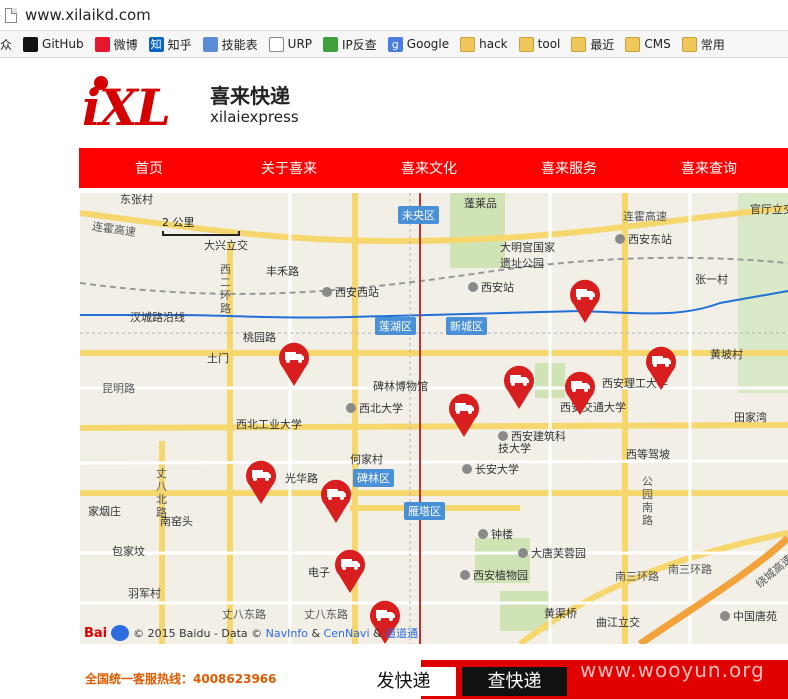 The width and height of the screenshot is (788, 699). I want to click on baidu-paw-icon, so click(120, 633).